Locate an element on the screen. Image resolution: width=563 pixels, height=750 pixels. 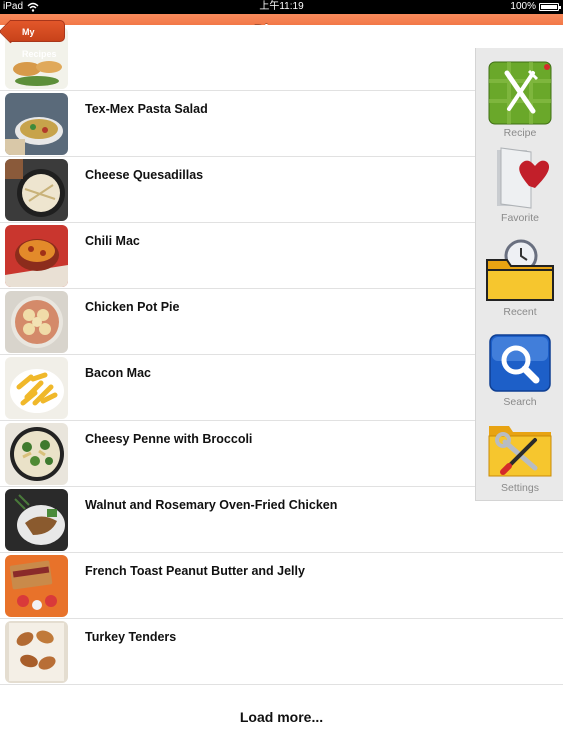
menu-label-recipe: Recipe is located at coordinates (520, 133).